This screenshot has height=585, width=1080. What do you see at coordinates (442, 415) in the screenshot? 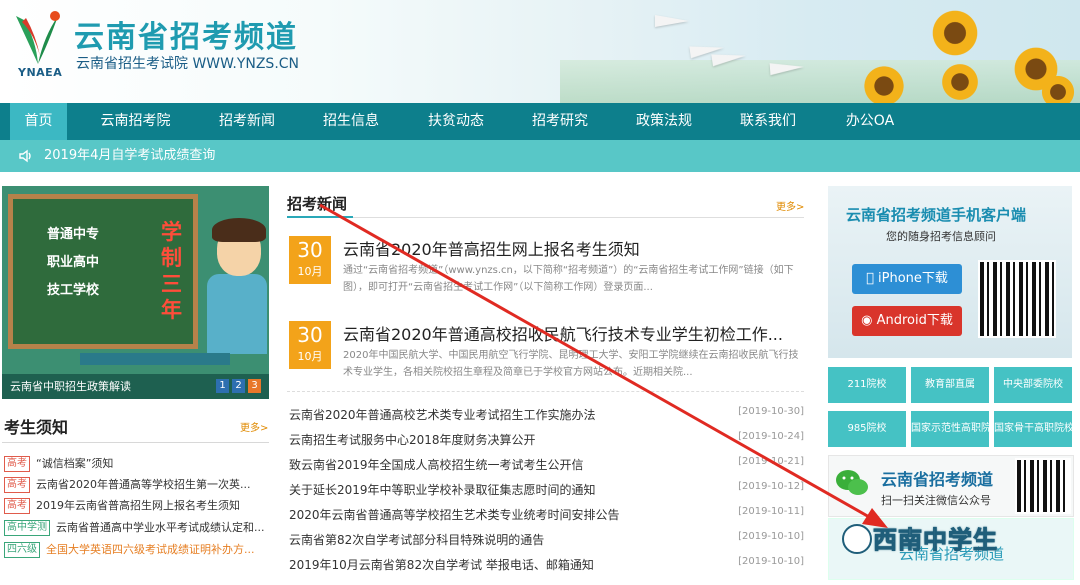
I see `news-list-text: 云南省2020年普通高校艺术类专业考试招生工作实施办法` at bounding box center [442, 415].